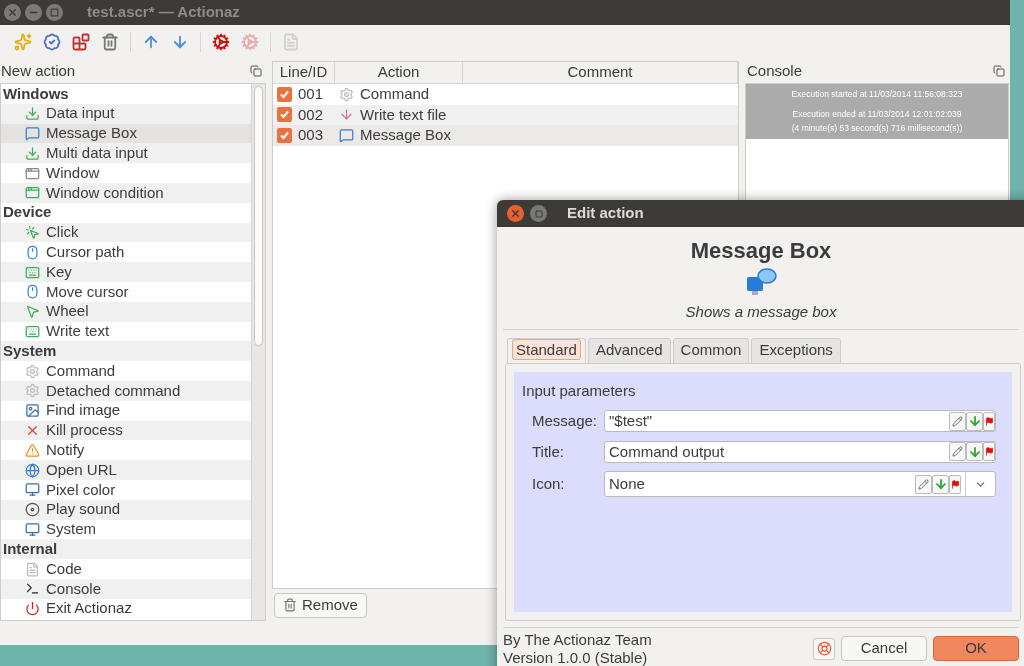 Image resolution: width=1024 pixels, height=666 pixels. I want to click on action-item: Window condition, so click(126, 193).